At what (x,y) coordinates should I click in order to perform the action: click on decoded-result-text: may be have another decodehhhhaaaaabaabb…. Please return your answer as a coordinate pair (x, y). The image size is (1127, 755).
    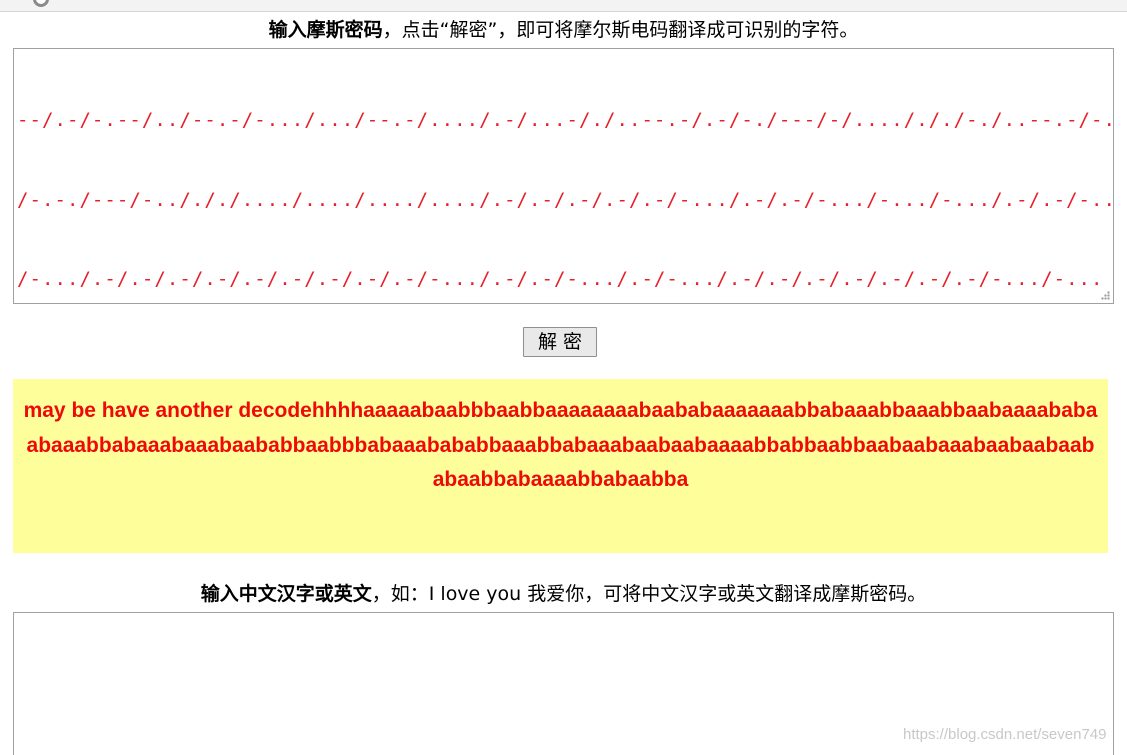
    Looking at the image, I should click on (560, 445).